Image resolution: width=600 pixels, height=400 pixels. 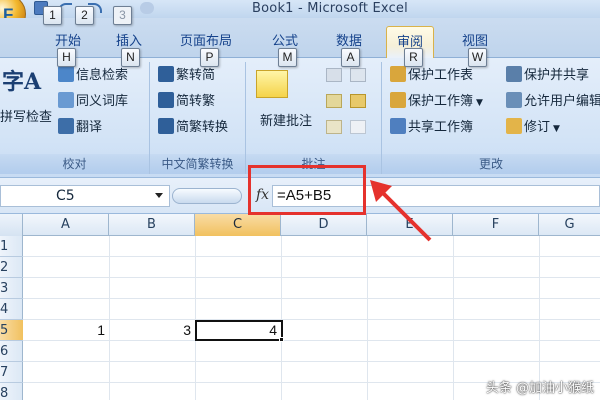 I want to click on convert-simplified-icon, so click(x=166, y=100).